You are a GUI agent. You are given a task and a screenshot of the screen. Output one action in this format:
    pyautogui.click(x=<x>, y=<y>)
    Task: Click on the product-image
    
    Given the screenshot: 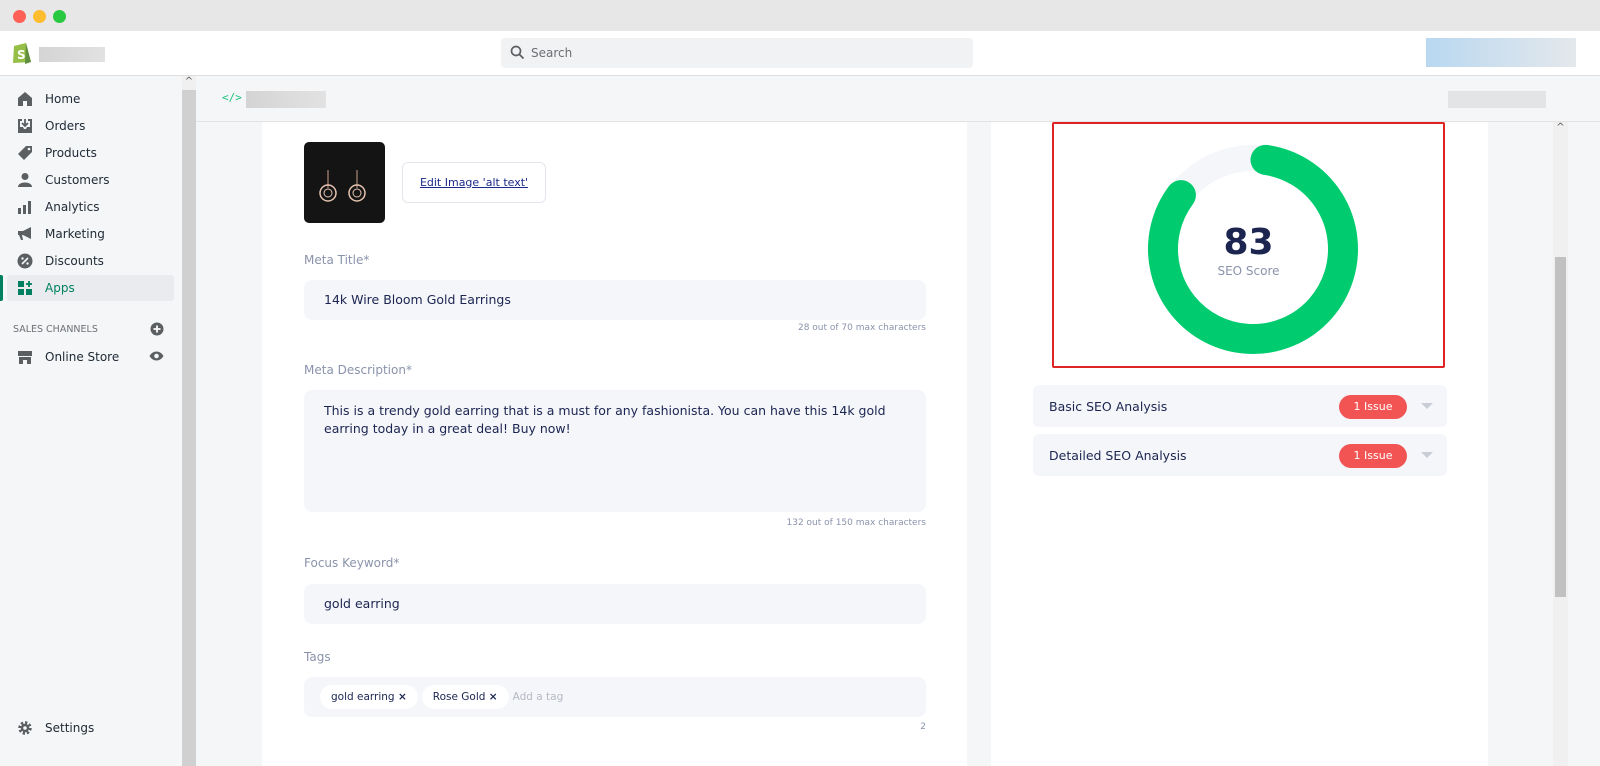 What is the action you would take?
    pyautogui.click(x=344, y=182)
    